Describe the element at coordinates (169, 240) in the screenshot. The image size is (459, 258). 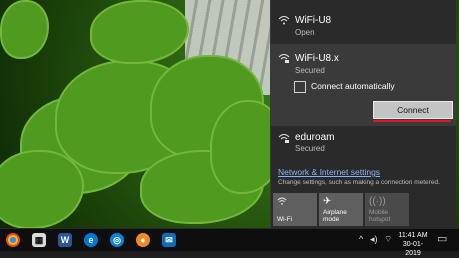
I see `mail-icon: ✉` at that location.